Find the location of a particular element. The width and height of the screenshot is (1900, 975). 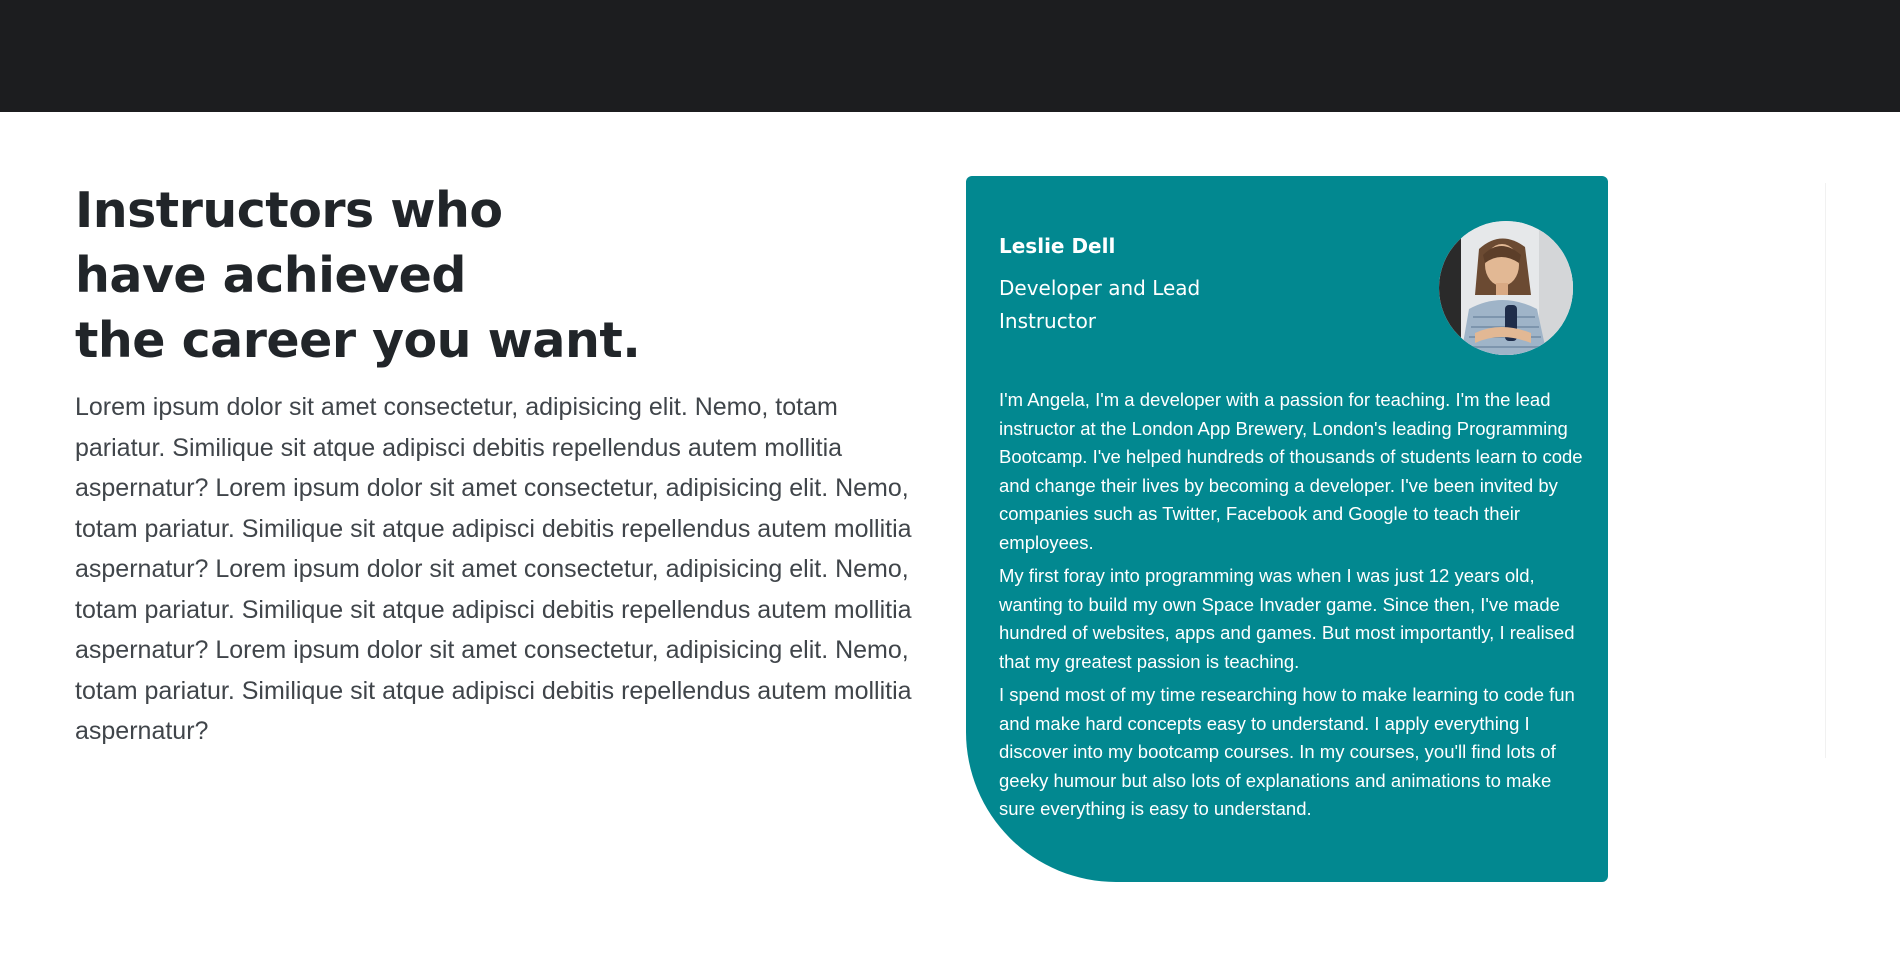

divider is located at coordinates (1825, 470).